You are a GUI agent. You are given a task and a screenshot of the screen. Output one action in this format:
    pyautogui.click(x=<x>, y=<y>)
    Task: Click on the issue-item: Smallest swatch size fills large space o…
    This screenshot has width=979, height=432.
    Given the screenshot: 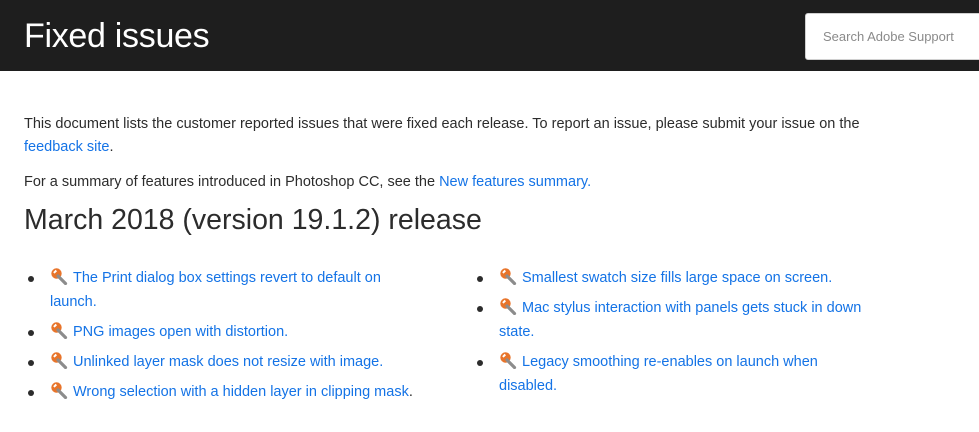 What is the action you would take?
    pyautogui.click(x=677, y=278)
    